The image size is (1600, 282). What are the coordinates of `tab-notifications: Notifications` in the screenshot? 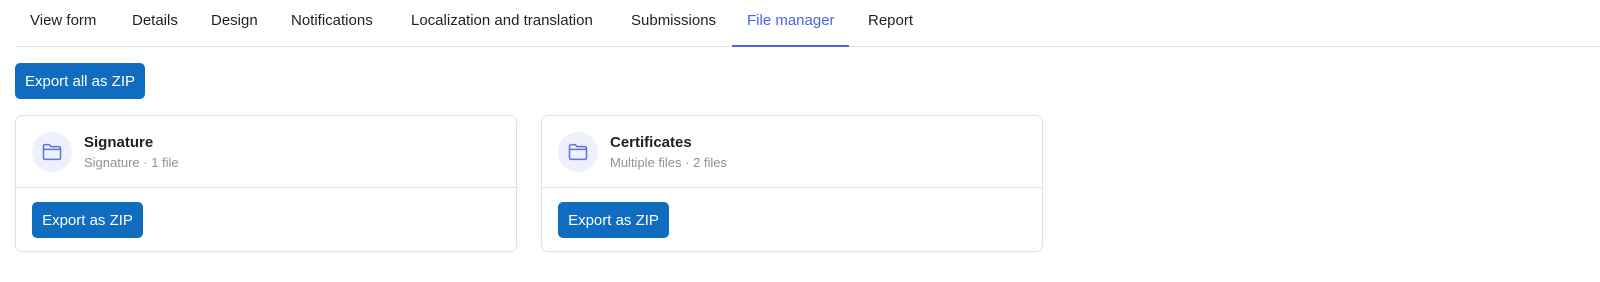 It's located at (335, 23).